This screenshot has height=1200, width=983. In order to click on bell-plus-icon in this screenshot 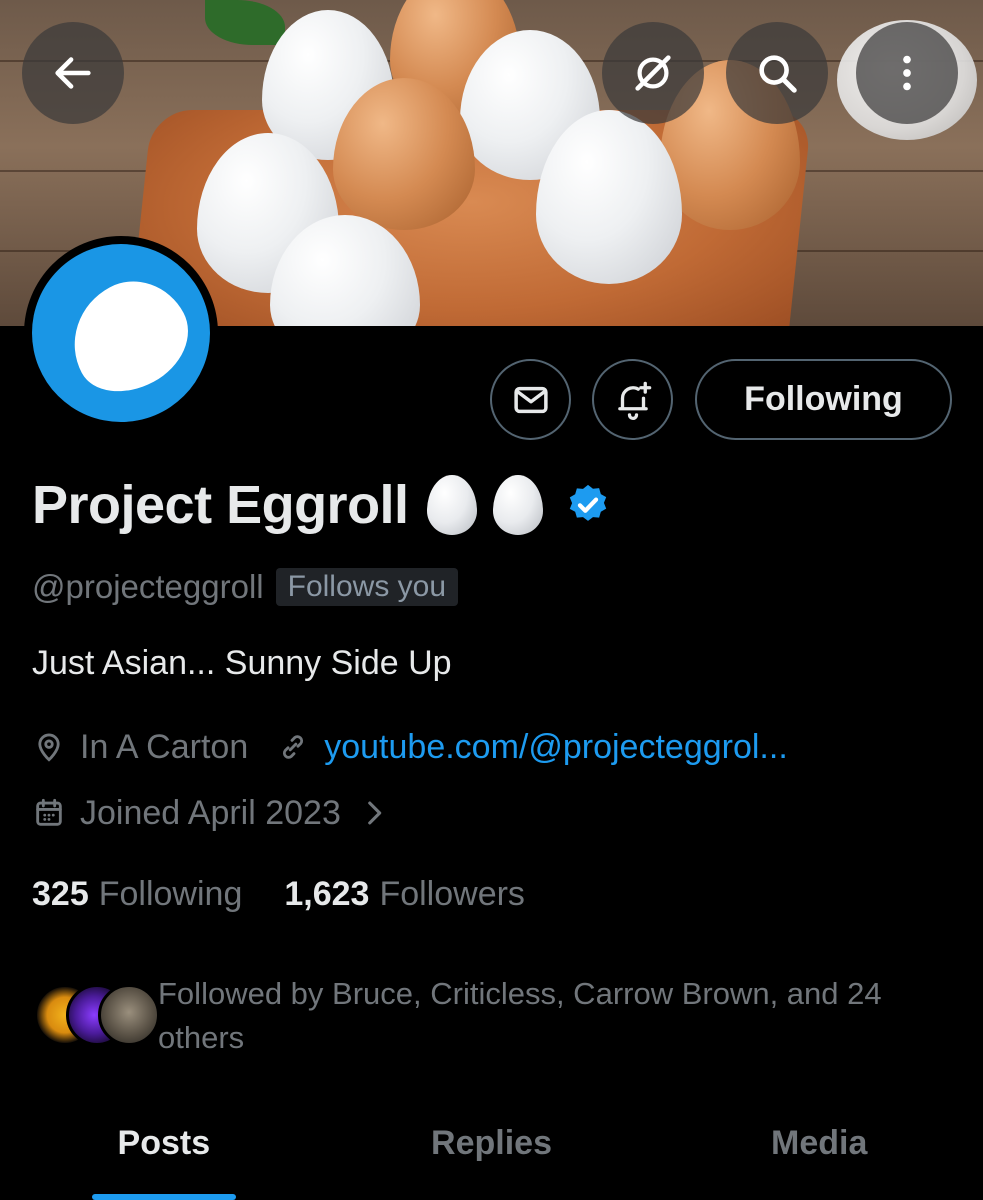, I will do `click(634, 400)`.